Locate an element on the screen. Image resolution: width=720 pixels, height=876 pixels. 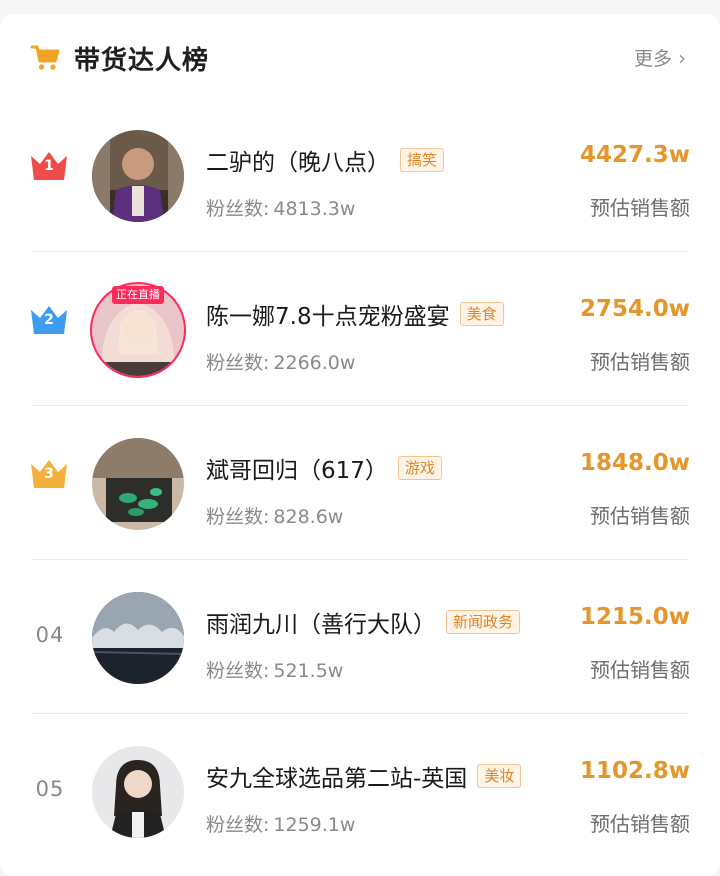
sales-amount: 1102.8w is located at coordinates (634, 771).